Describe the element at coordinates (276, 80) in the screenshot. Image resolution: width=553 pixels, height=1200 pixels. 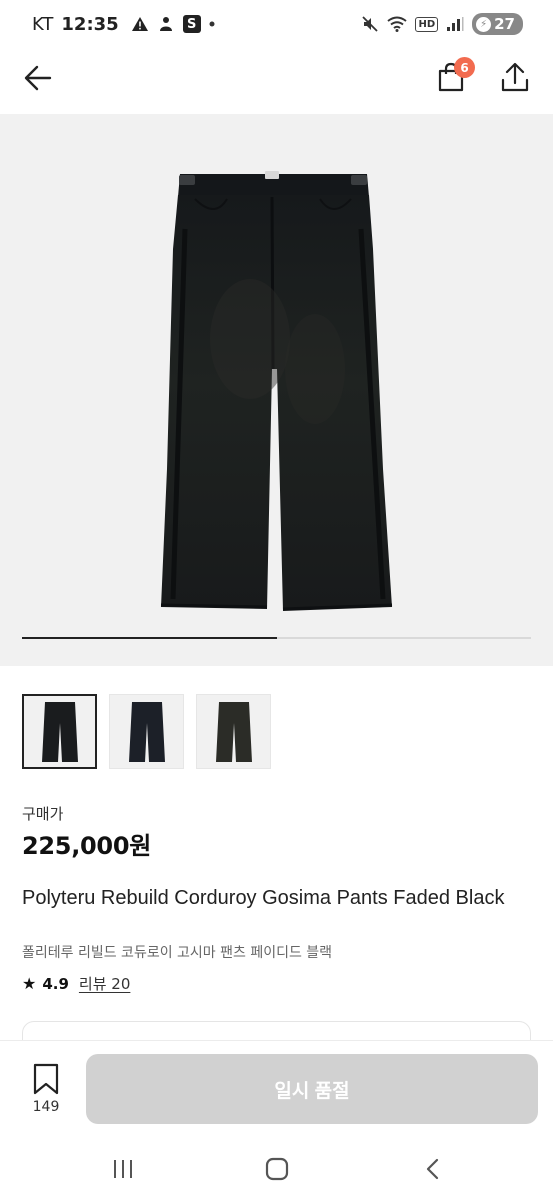
I see `app-header: 6` at that location.